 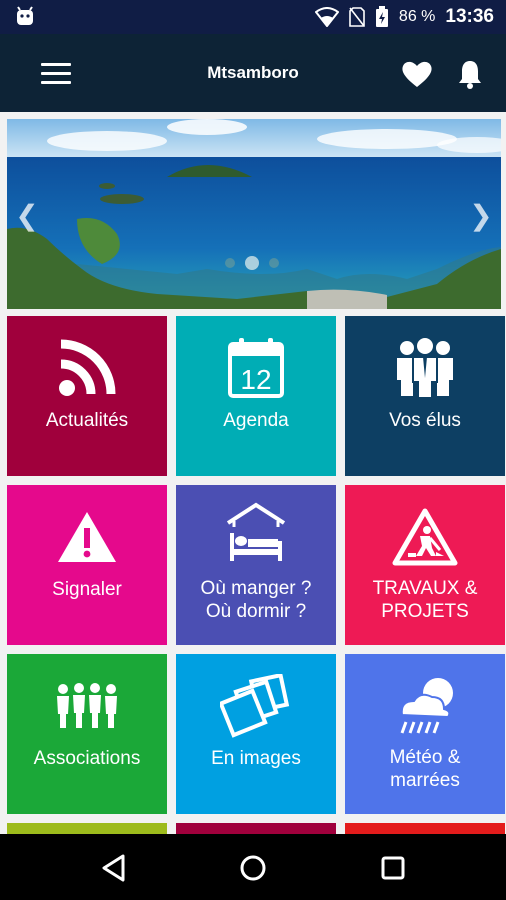 I want to click on group-icon, so click(x=87, y=705).